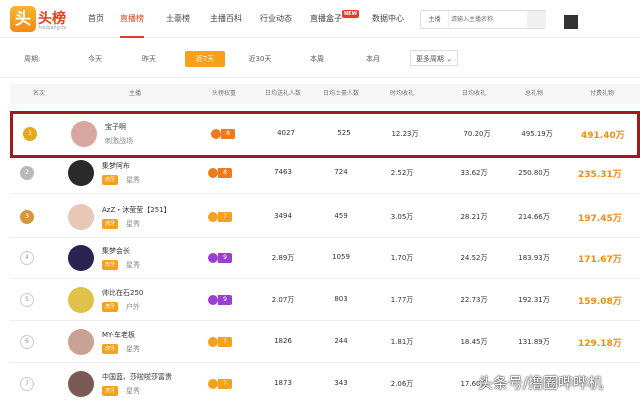 The height and width of the screenshot is (404, 640). Describe the element at coordinates (225, 300) in the screenshot. I see `weight-value: 9` at that location.